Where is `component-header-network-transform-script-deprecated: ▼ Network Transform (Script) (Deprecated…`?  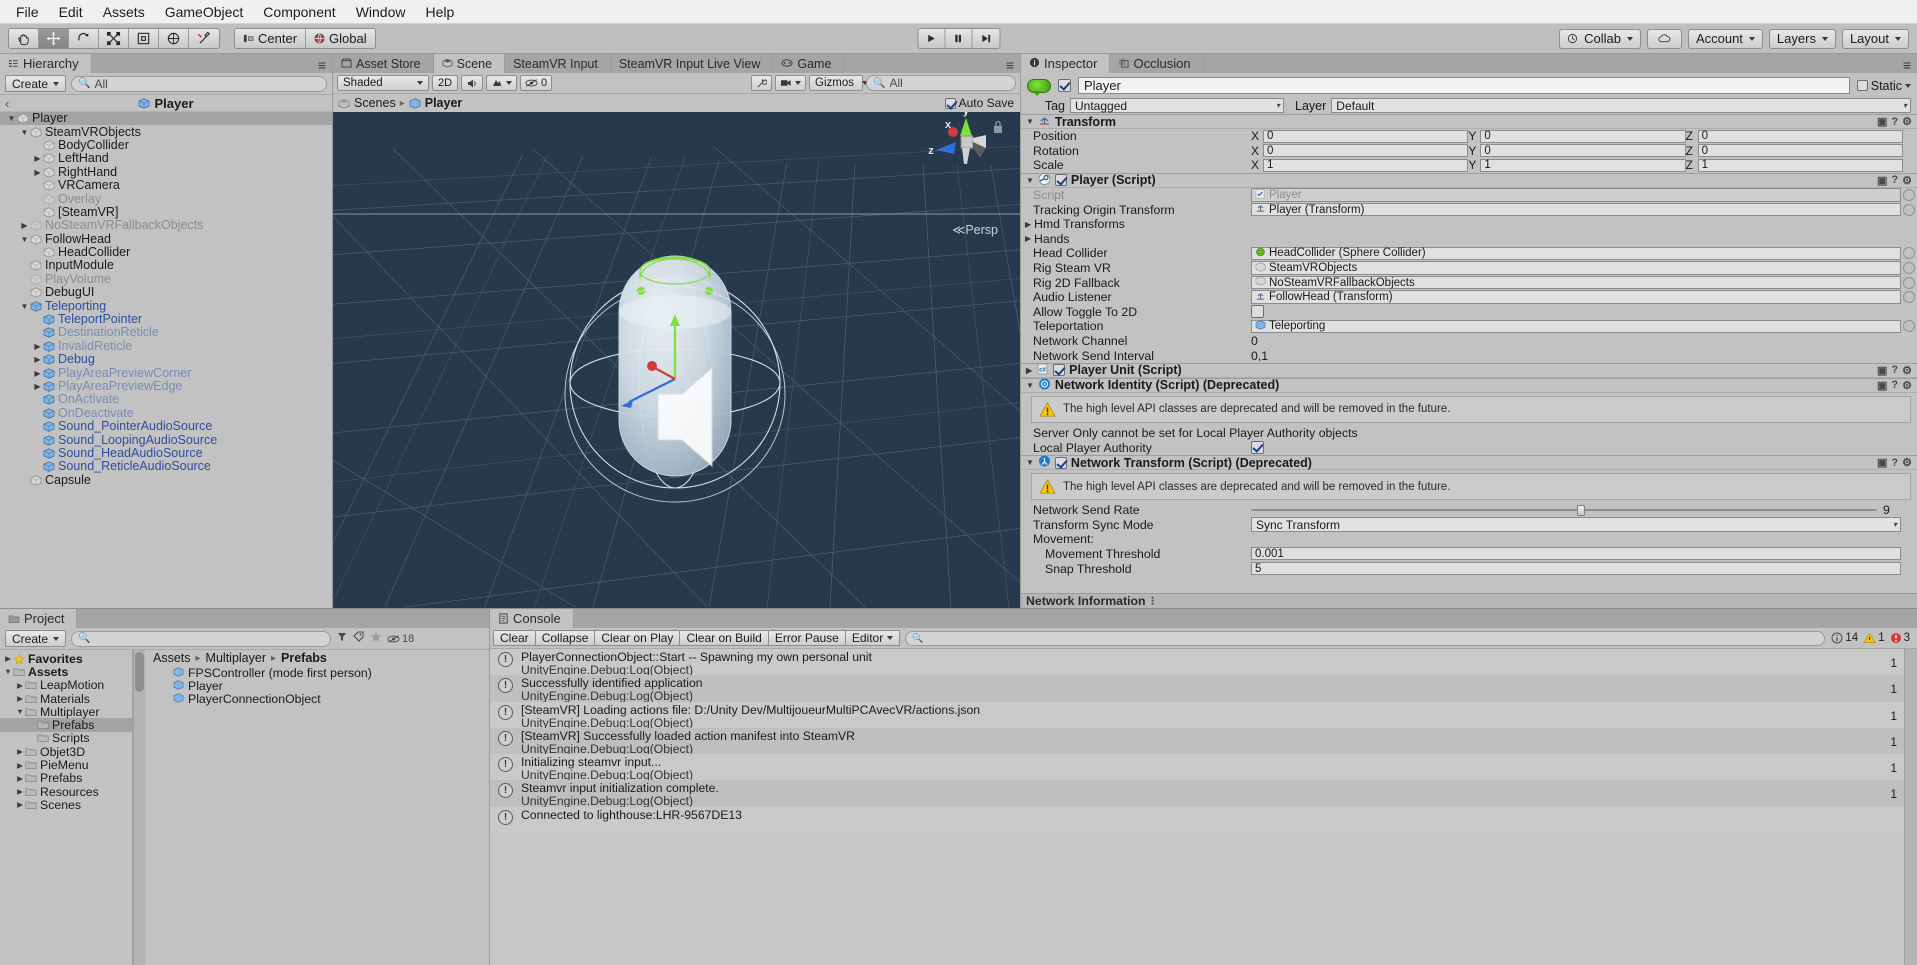
component-header-network-transform-script-deprecated: ▼ Network Transform (Script) (Deprecated… is located at coordinates (1469, 462).